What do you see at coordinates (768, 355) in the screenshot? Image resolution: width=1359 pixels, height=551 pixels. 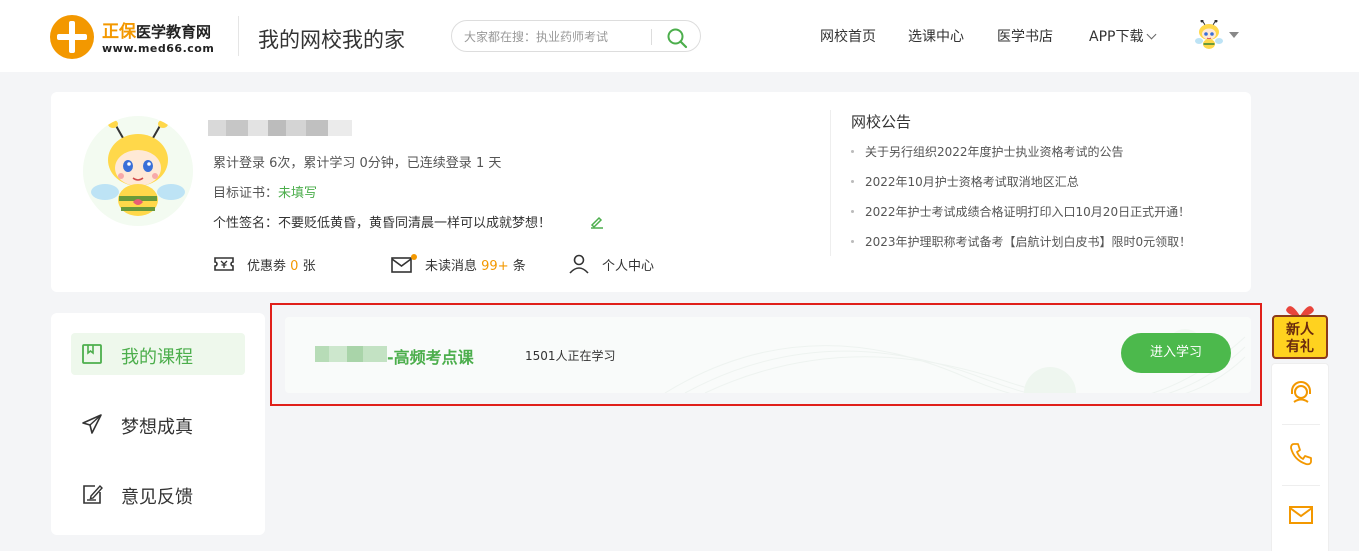 I see `course-card: -高频考点课 1501人正在学习 进入学习` at bounding box center [768, 355].